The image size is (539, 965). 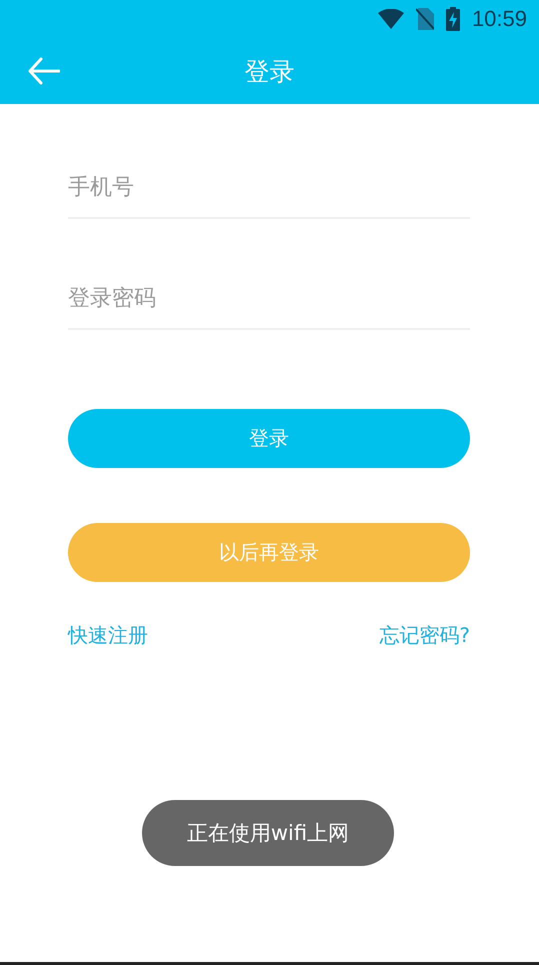 What do you see at coordinates (424, 635) in the screenshot?
I see `forgot-password-link: 忘记密码?` at bounding box center [424, 635].